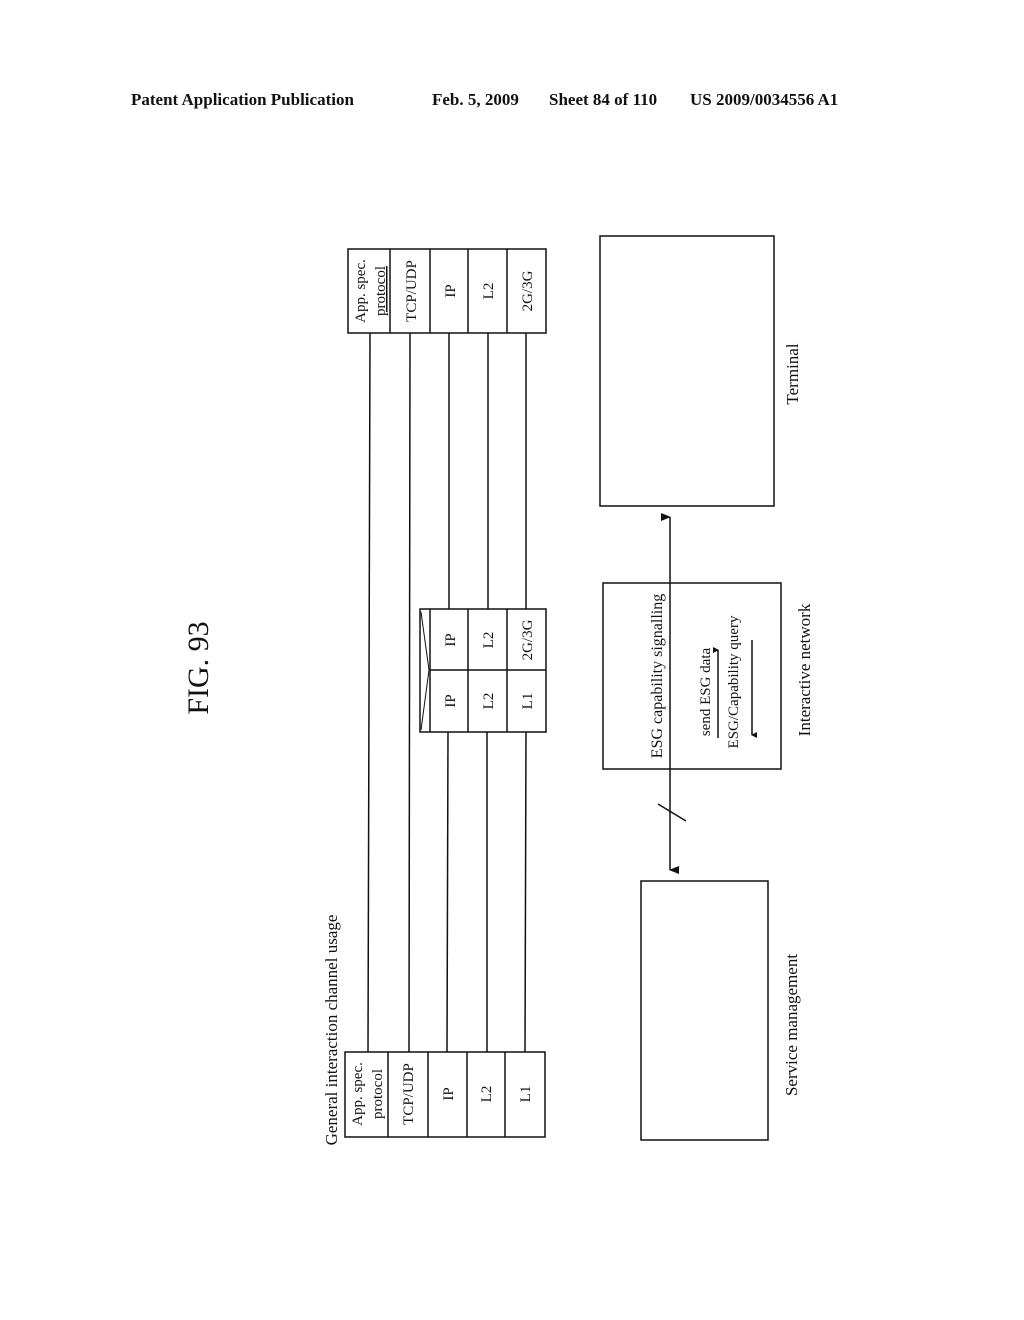  What do you see at coordinates (692, 676) in the screenshot?
I see `interactive-network-box` at bounding box center [692, 676].